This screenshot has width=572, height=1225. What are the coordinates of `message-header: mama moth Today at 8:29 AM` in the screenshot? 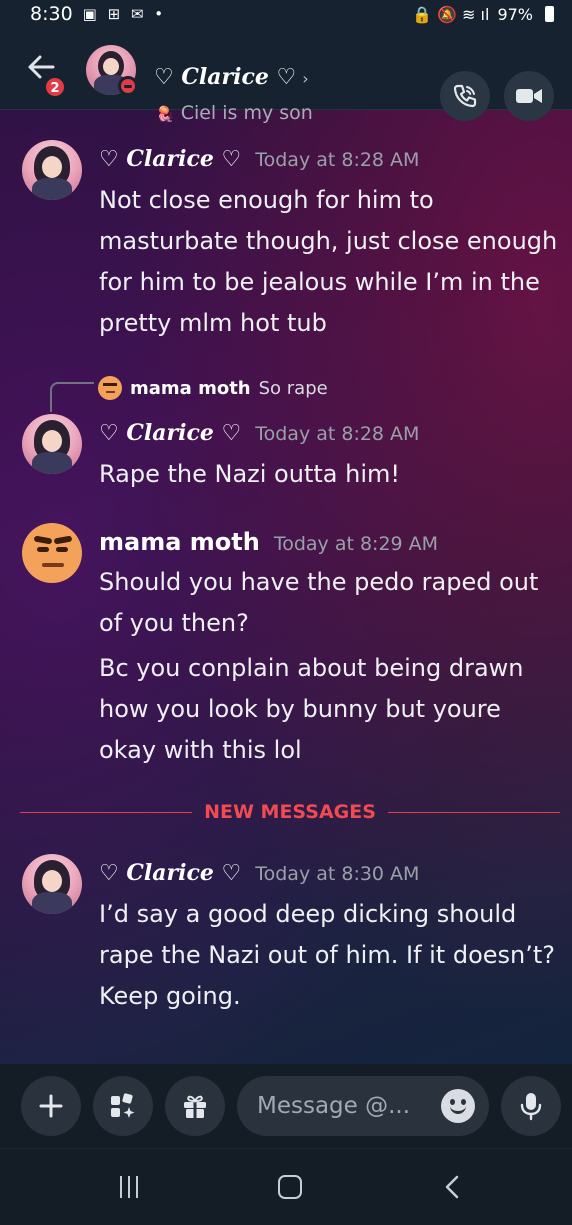 It's located at (268, 542).